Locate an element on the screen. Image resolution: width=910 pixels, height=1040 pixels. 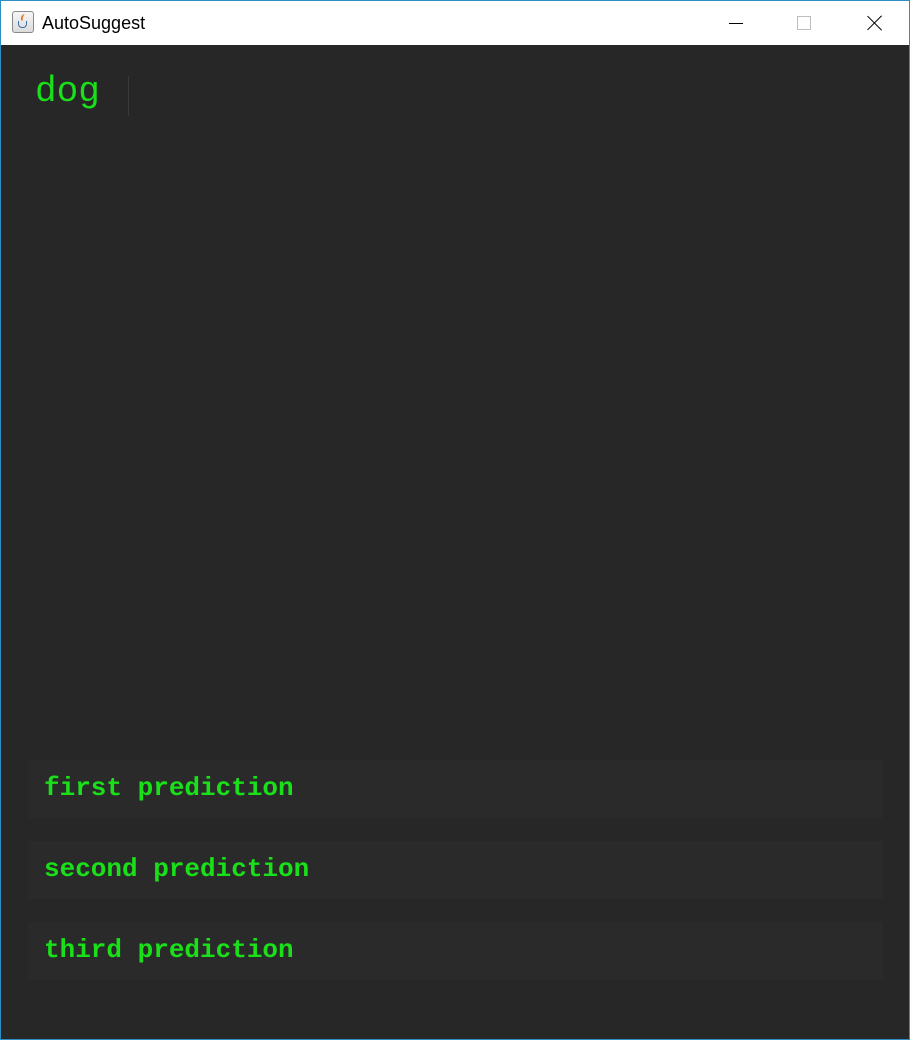
close-icon is located at coordinates (875, 23).